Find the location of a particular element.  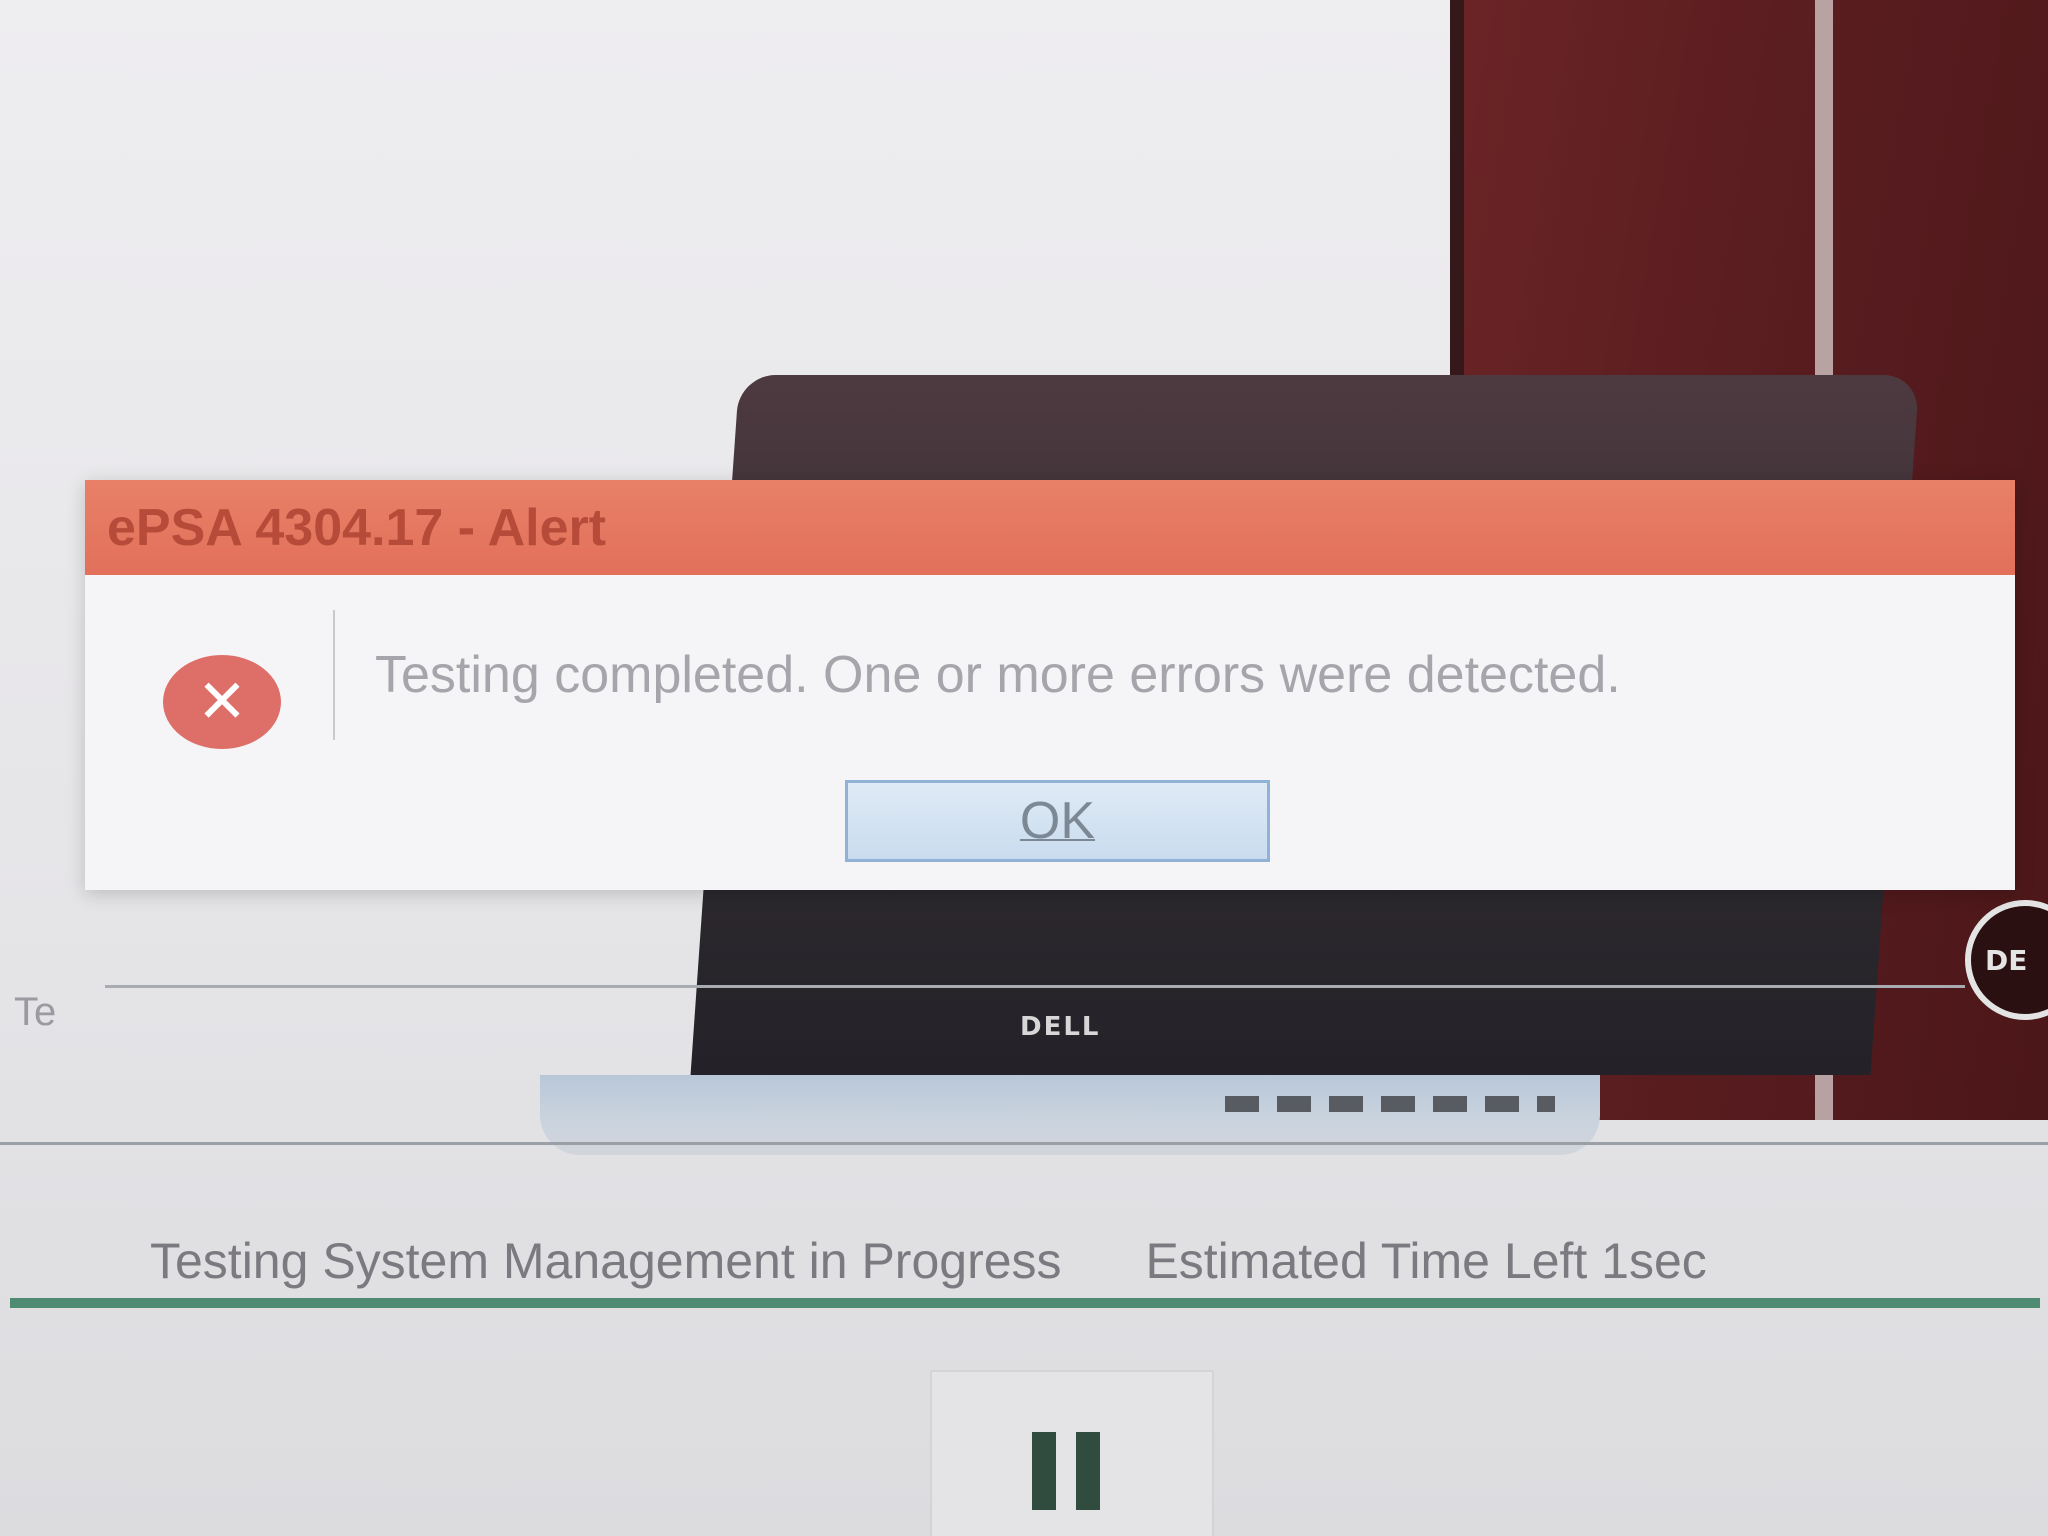

progress-fill is located at coordinates (1025, 1303).